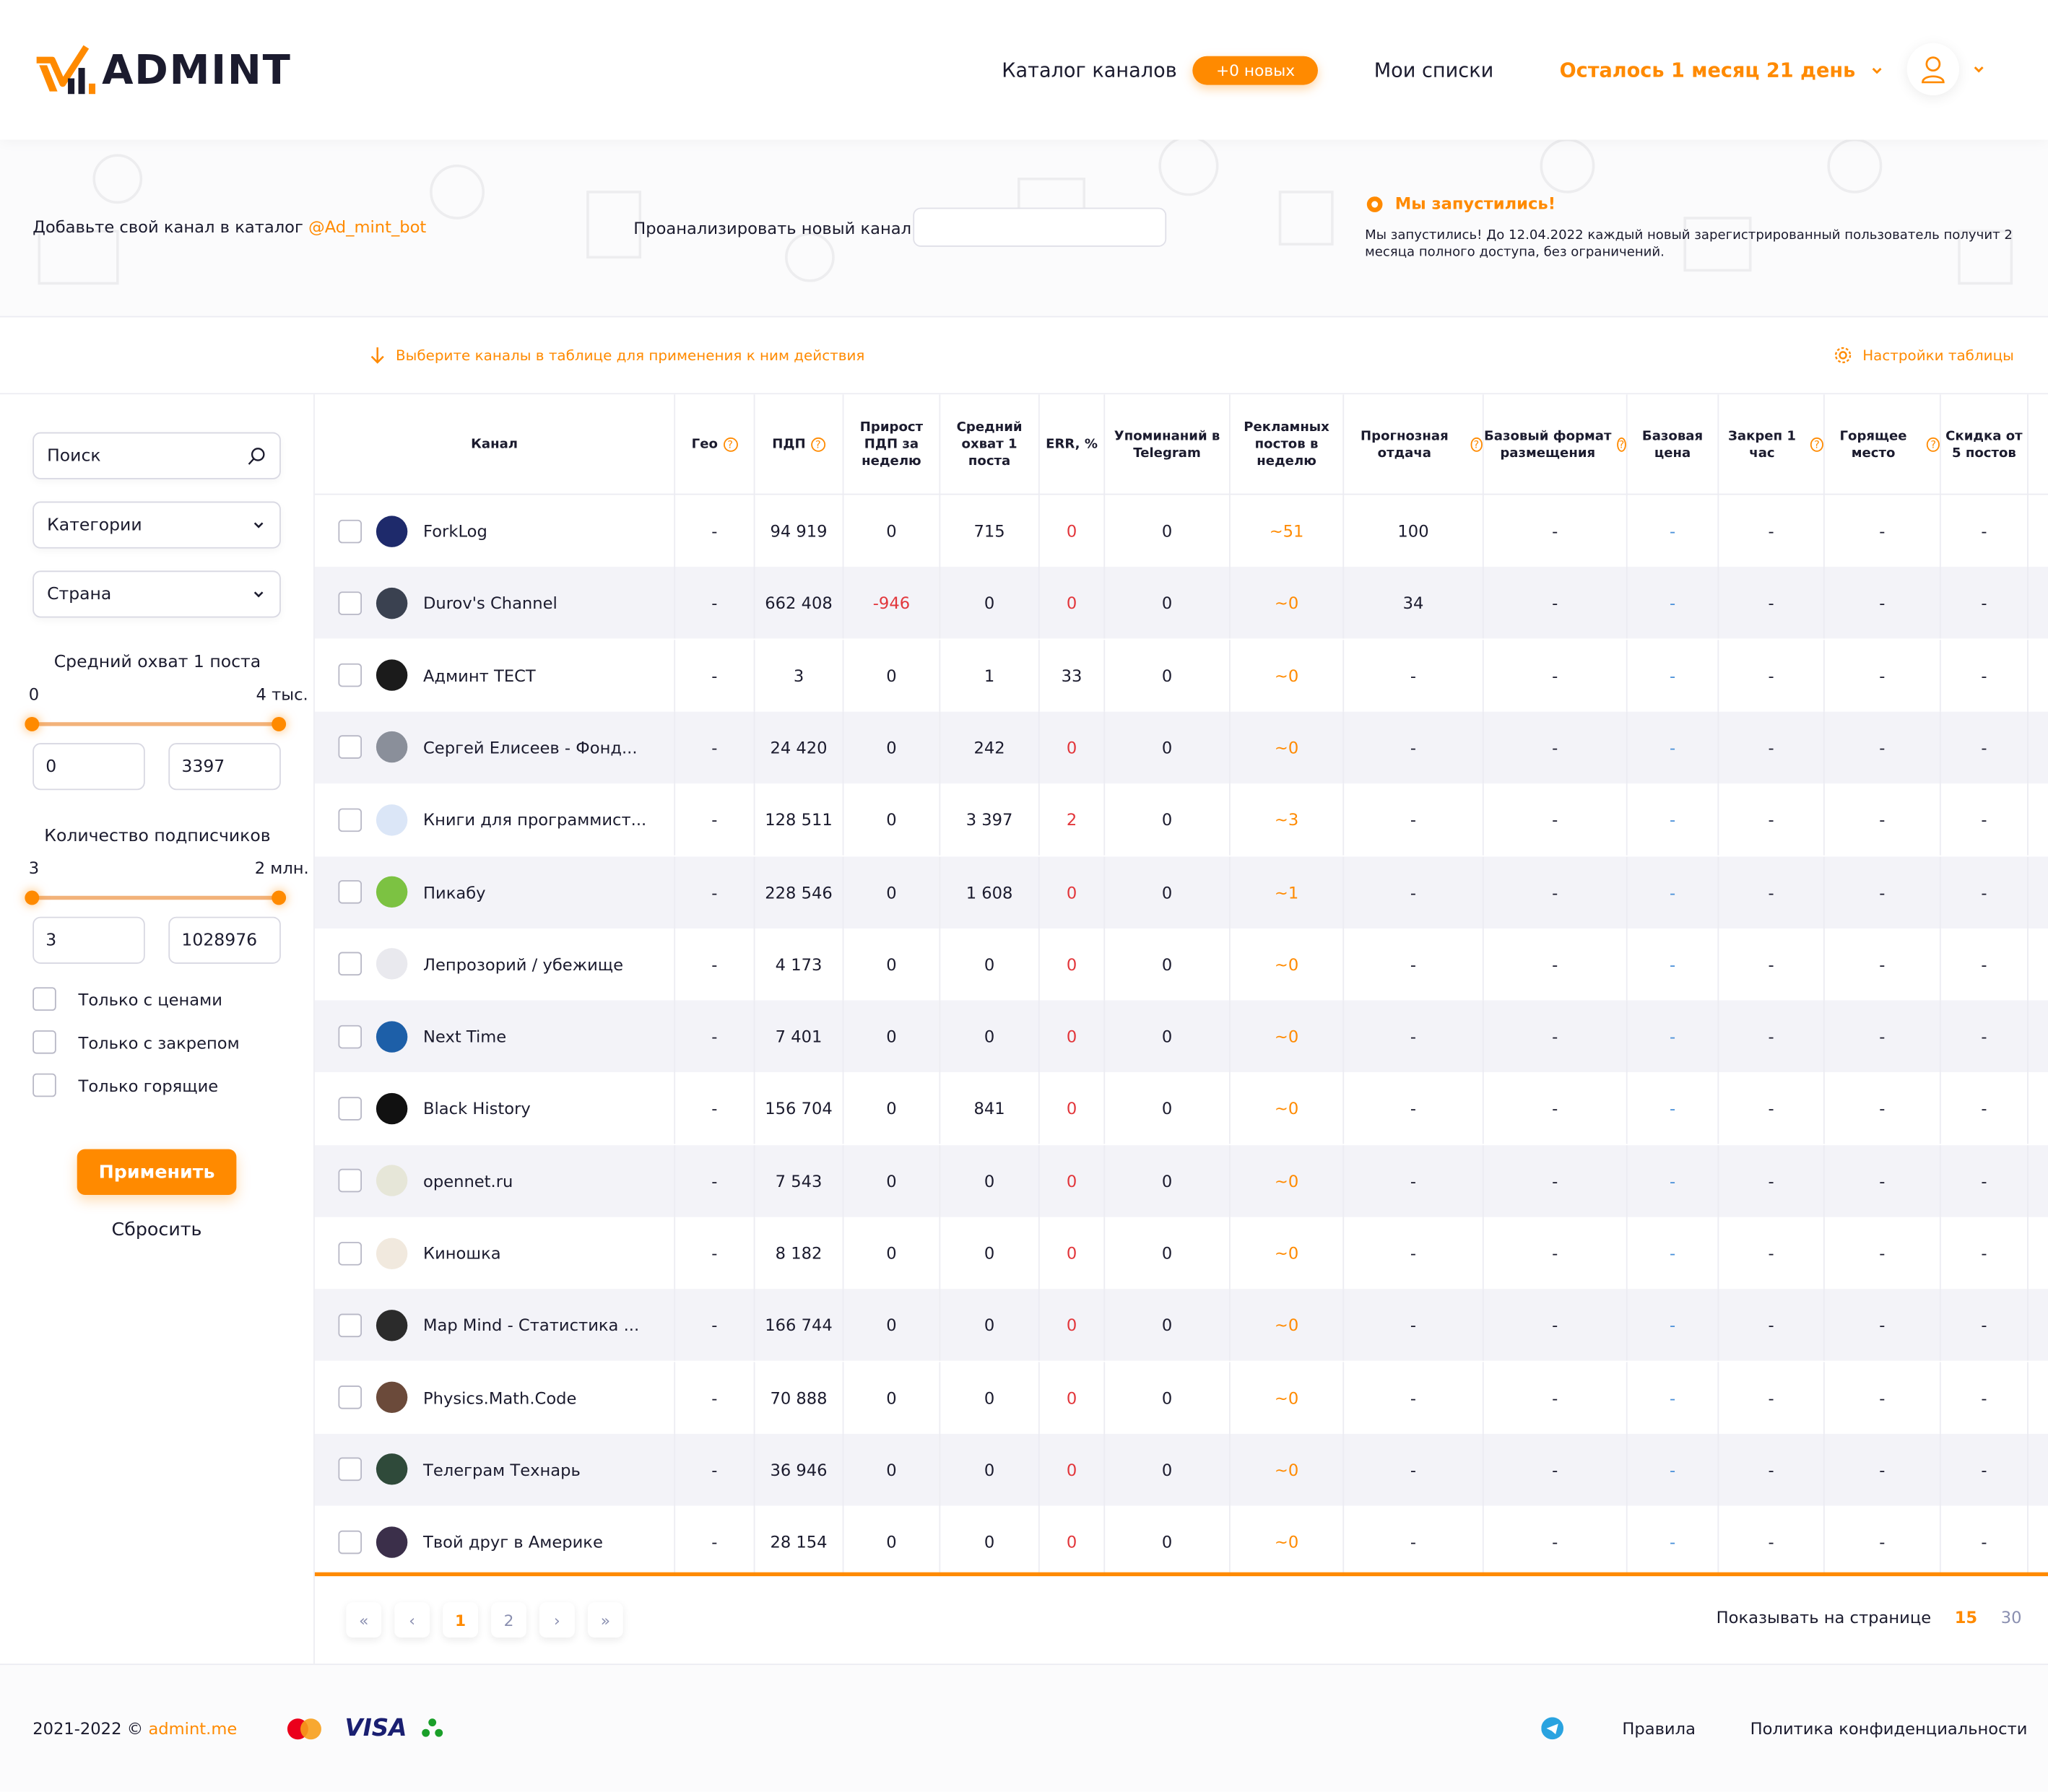 The image size is (2048, 1792). What do you see at coordinates (715, 444) in the screenshot?
I see `column-header-geo: Гео?` at bounding box center [715, 444].